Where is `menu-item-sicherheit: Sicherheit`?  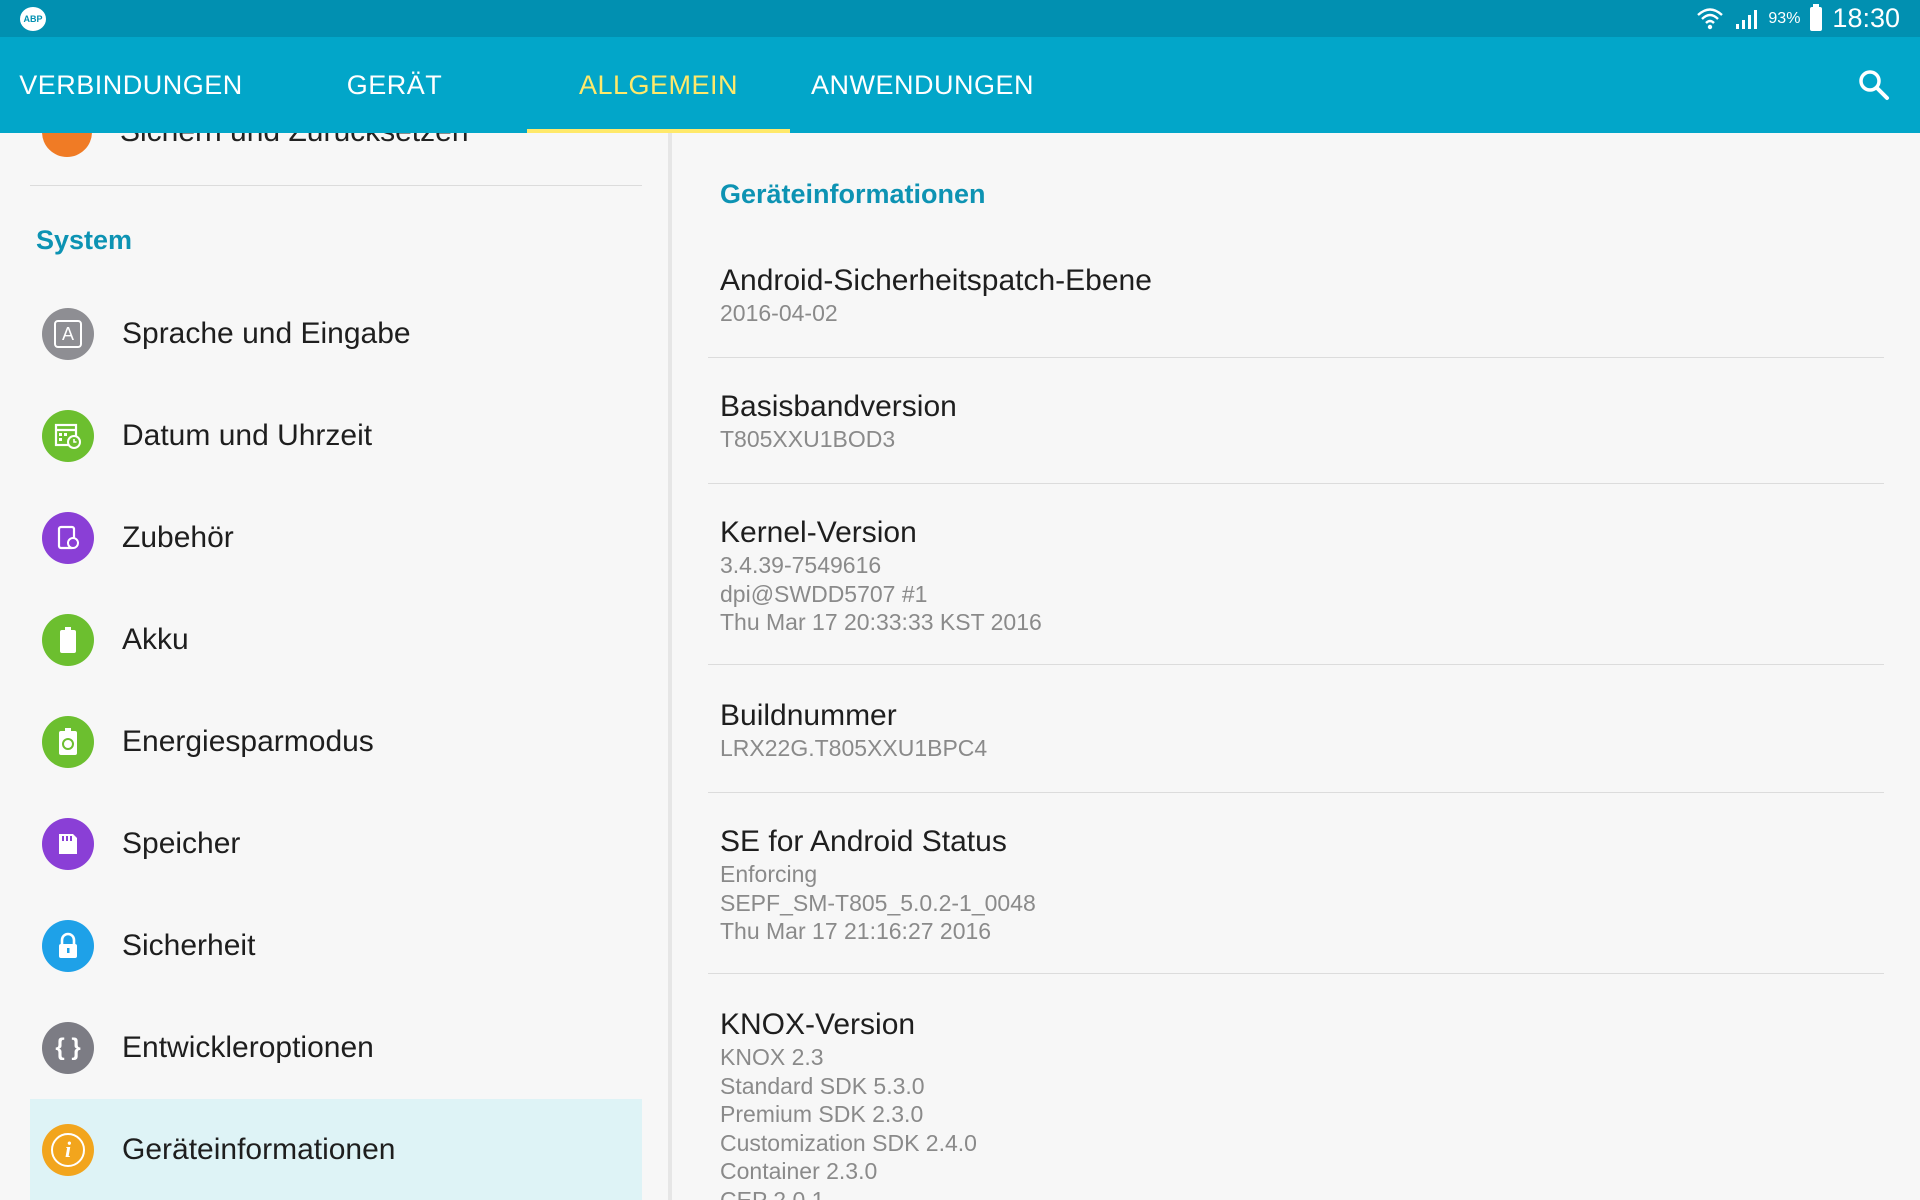 menu-item-sicherheit: Sicherheit is located at coordinates (336, 946).